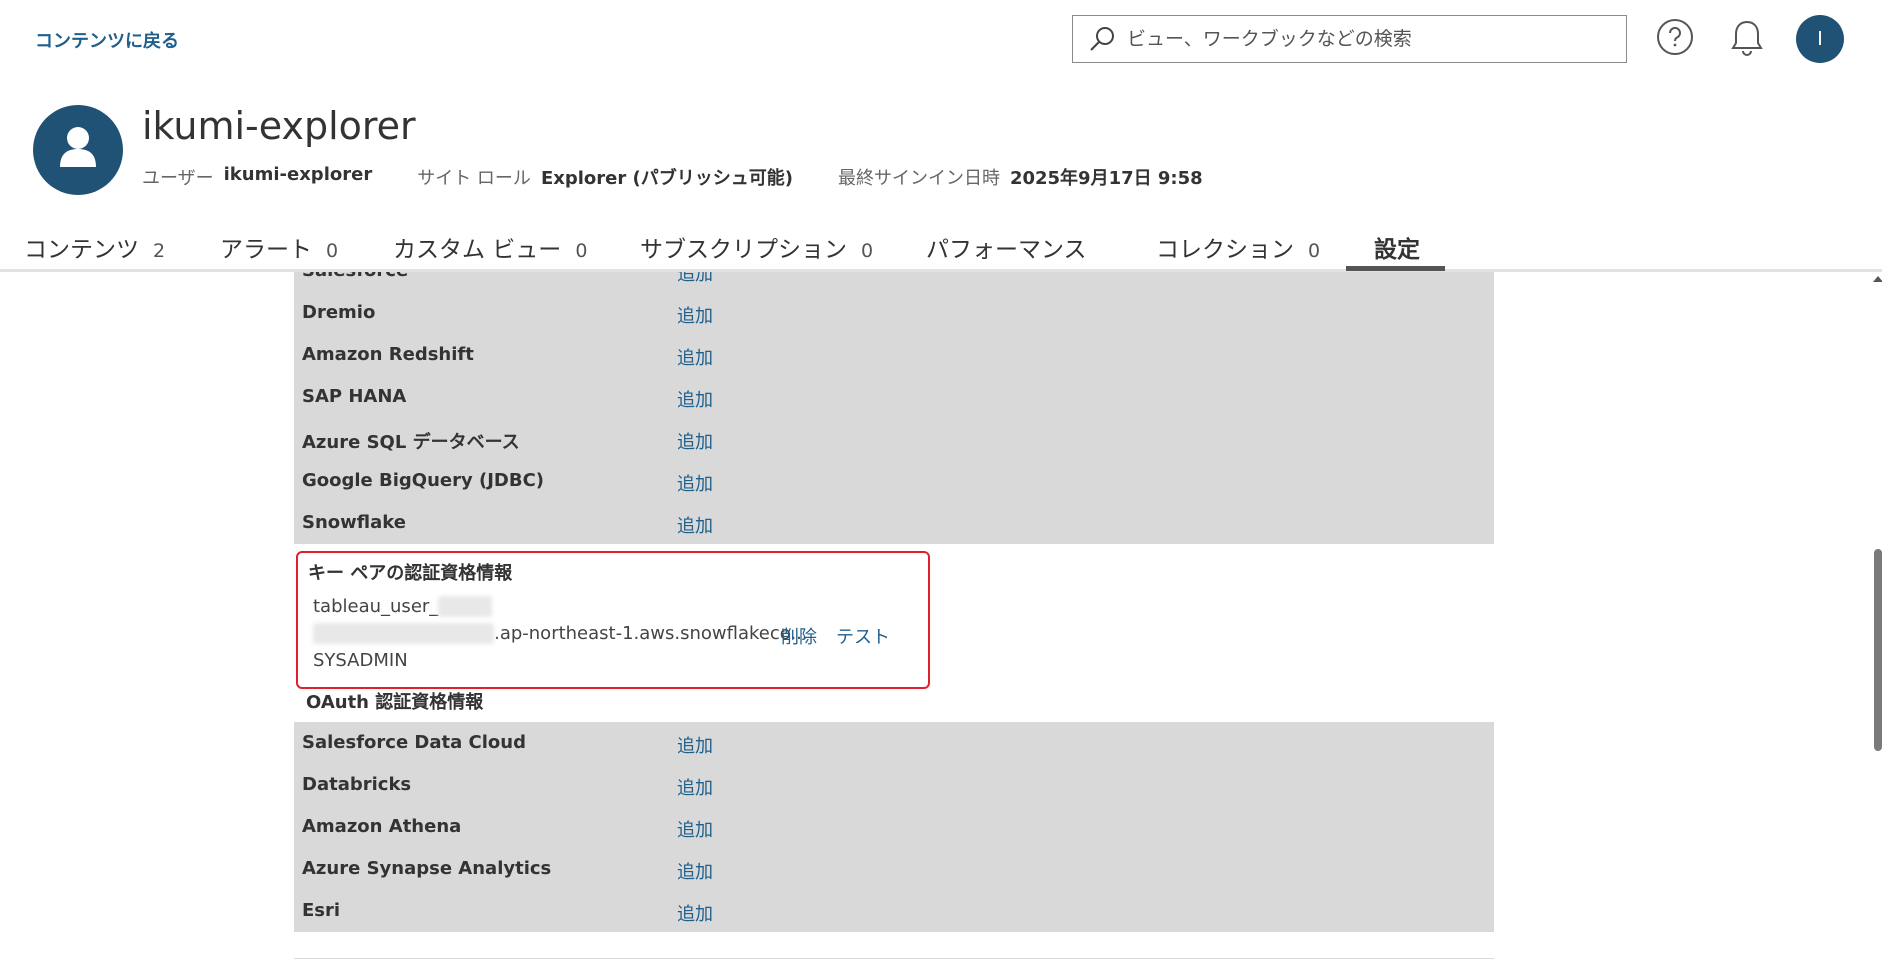 The height and width of the screenshot is (968, 1882). Describe the element at coordinates (894, 355) in the screenshot. I see `table-row: Amazon Redshift 追加` at that location.